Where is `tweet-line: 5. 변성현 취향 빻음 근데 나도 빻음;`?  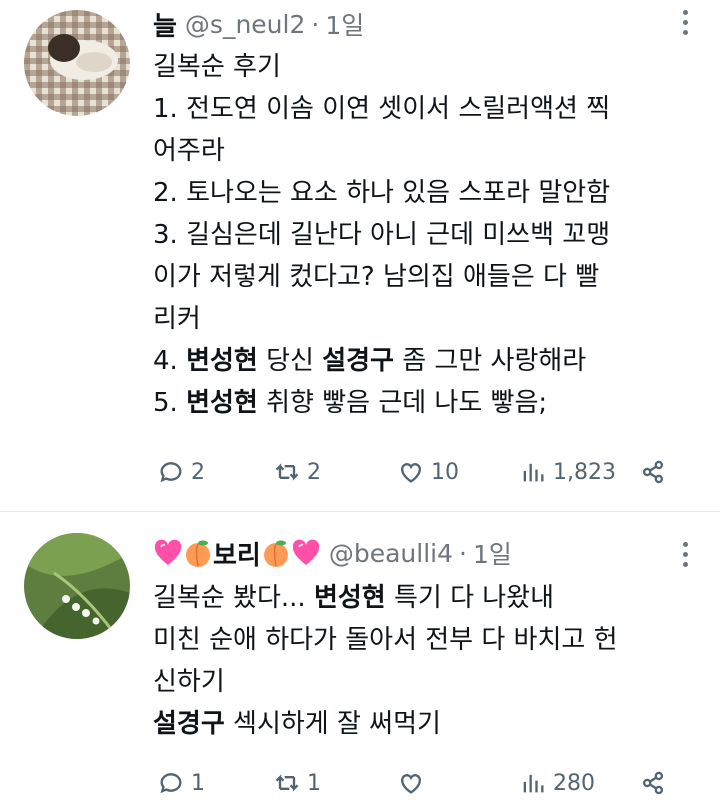 tweet-line: 5. 변성현 취향 빻음 근데 나도 빻음; is located at coordinates (350, 403).